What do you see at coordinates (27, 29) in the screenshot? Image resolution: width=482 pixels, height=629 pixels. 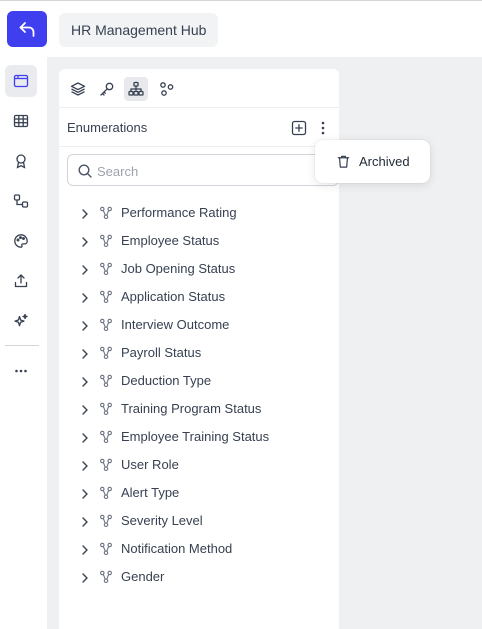 I see `back-button` at bounding box center [27, 29].